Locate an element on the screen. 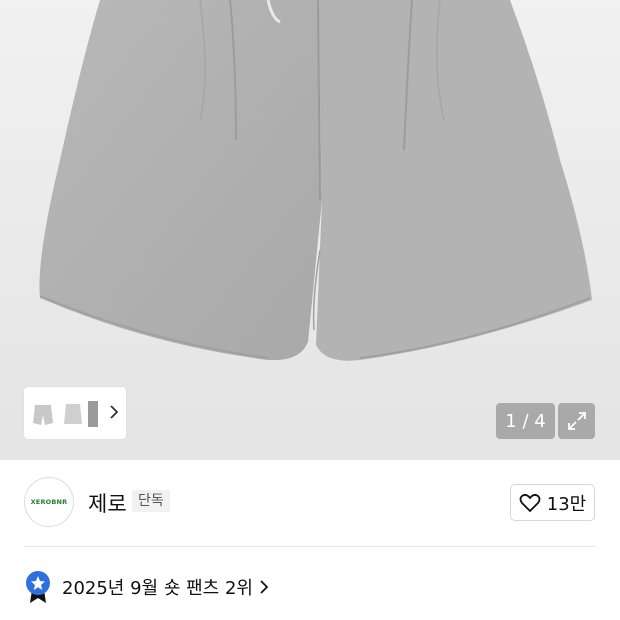 This screenshot has height=620, width=620. brand-name: 제로 is located at coordinates (107, 503).